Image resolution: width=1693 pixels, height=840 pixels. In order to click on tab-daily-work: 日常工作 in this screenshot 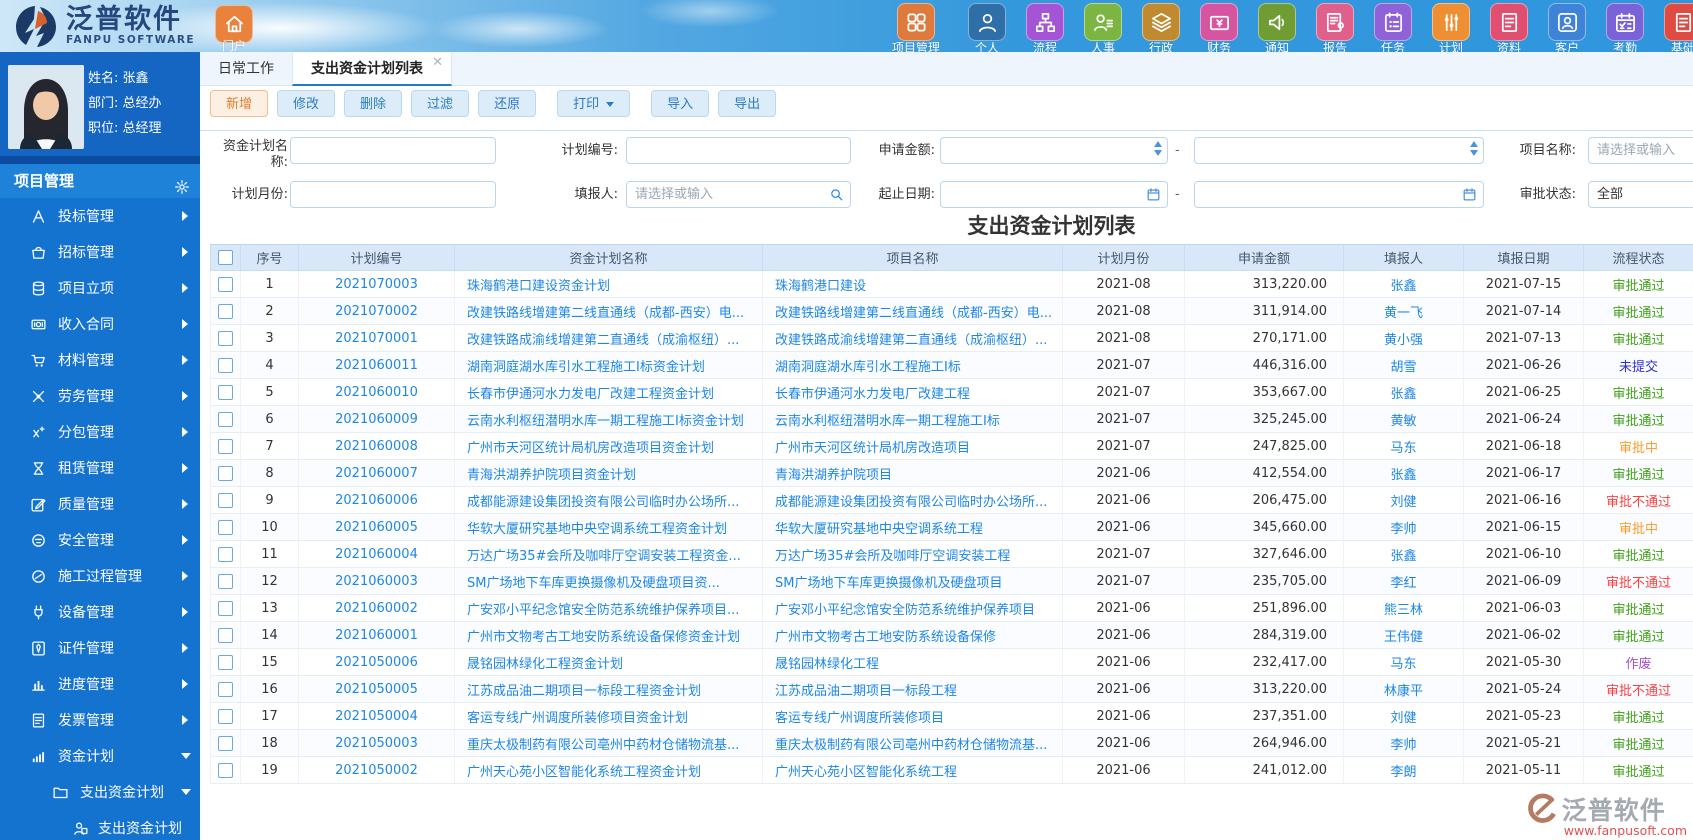, I will do `click(246, 69)`.